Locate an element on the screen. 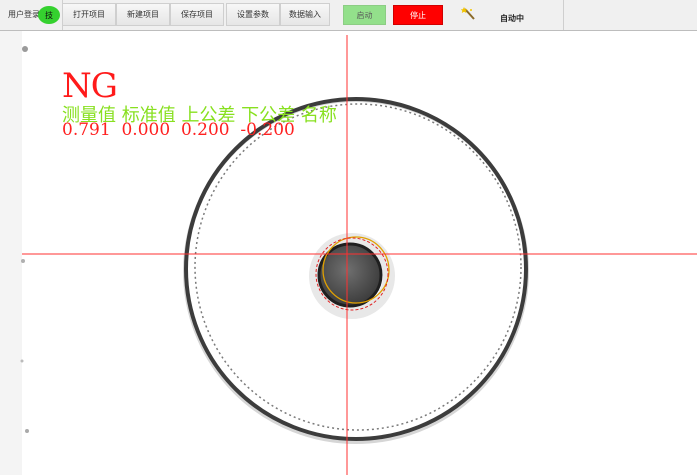 The image size is (697, 475). stop-button: 停止 is located at coordinates (418, 15).